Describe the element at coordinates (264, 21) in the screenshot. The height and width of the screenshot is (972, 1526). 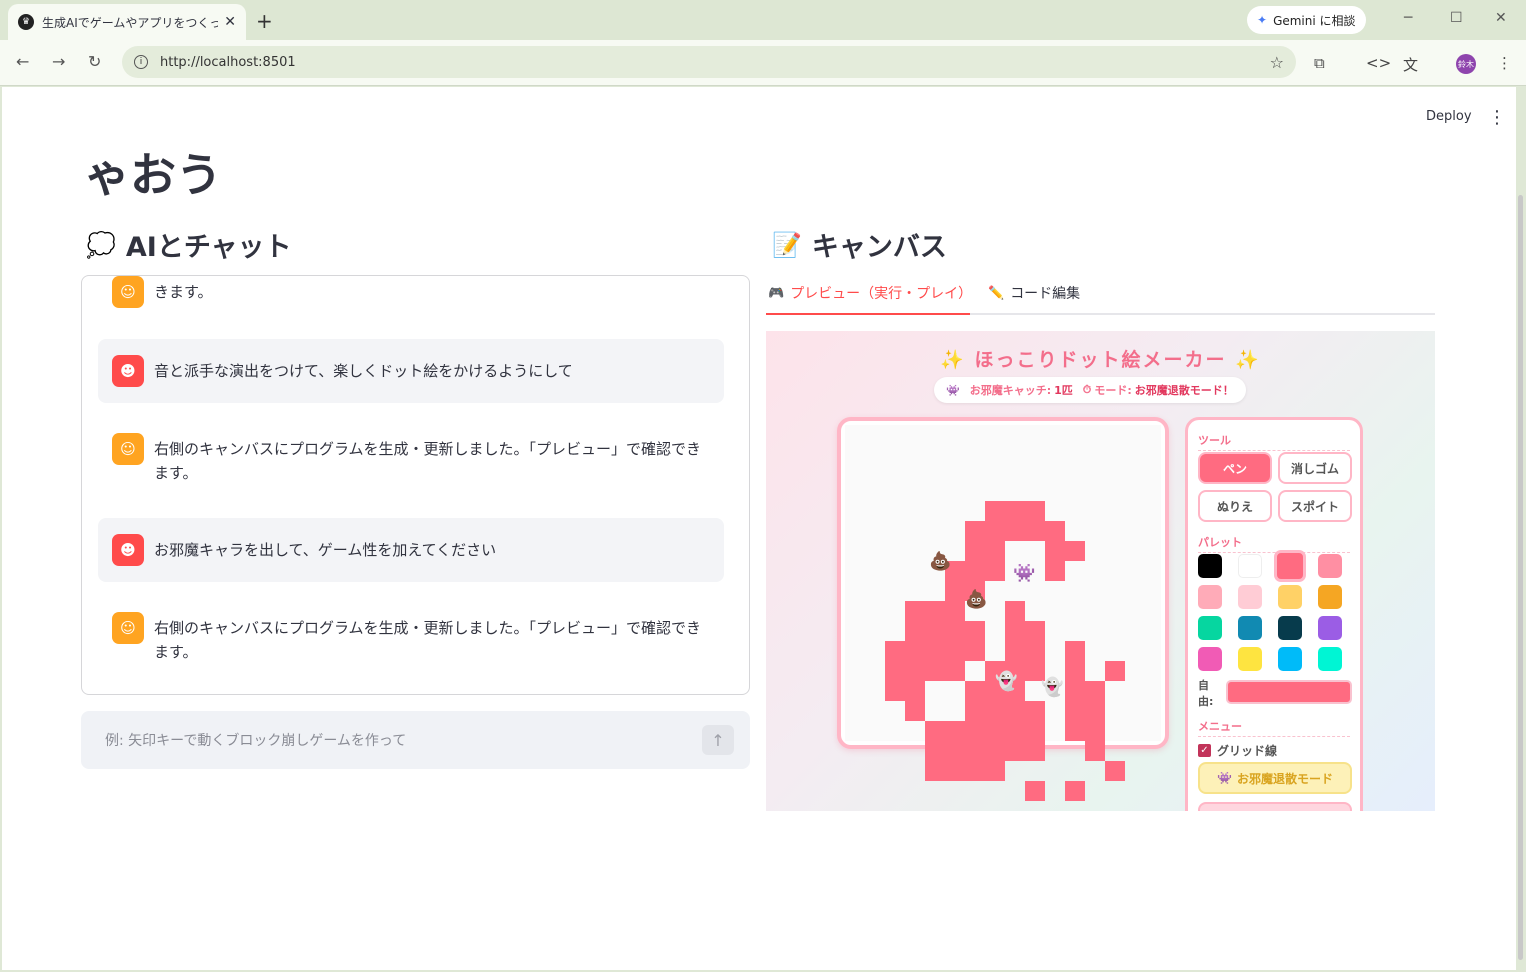
I see `new-tab-icon: +` at that location.